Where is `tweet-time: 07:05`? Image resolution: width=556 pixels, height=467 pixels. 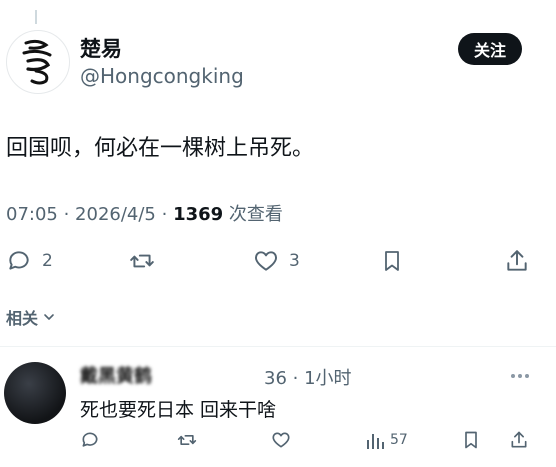 tweet-time: 07:05 is located at coordinates (32, 214).